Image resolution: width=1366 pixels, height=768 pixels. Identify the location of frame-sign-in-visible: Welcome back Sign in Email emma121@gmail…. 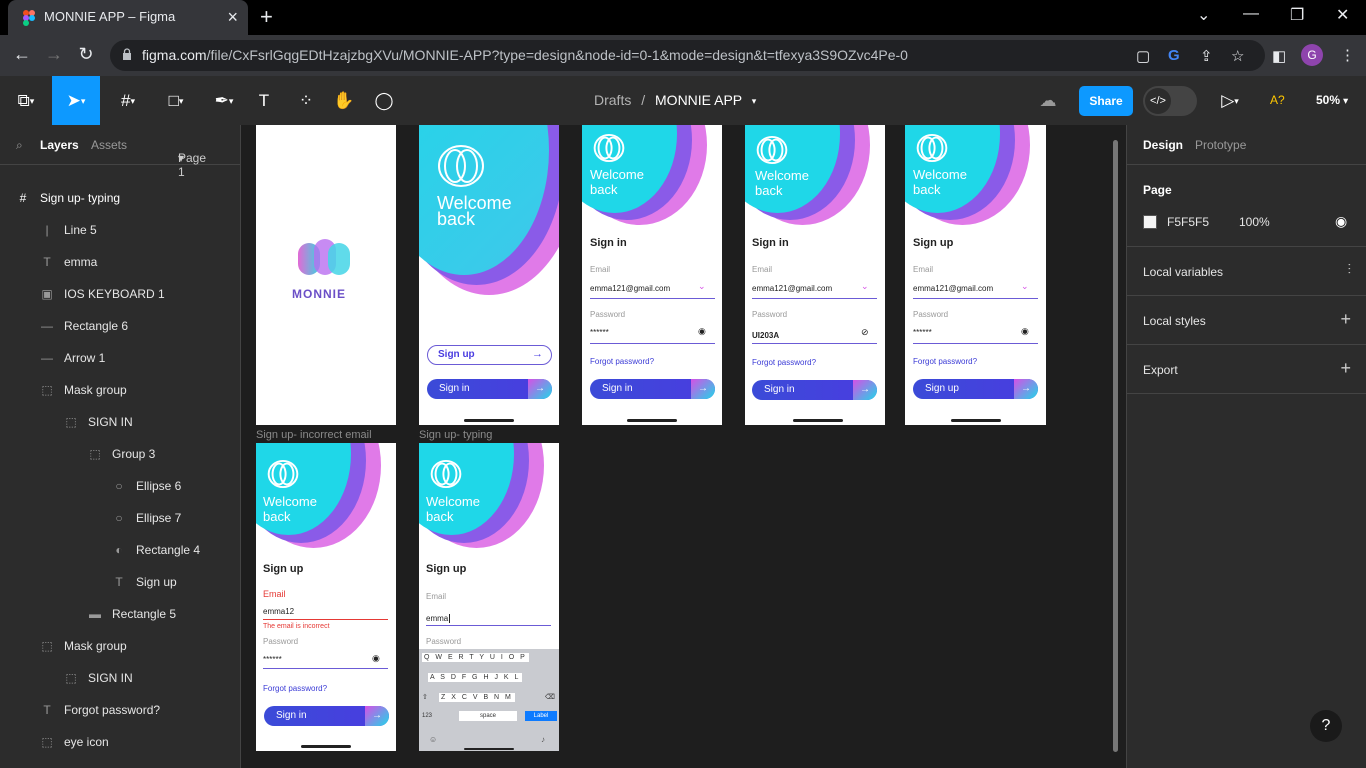
(815, 275).